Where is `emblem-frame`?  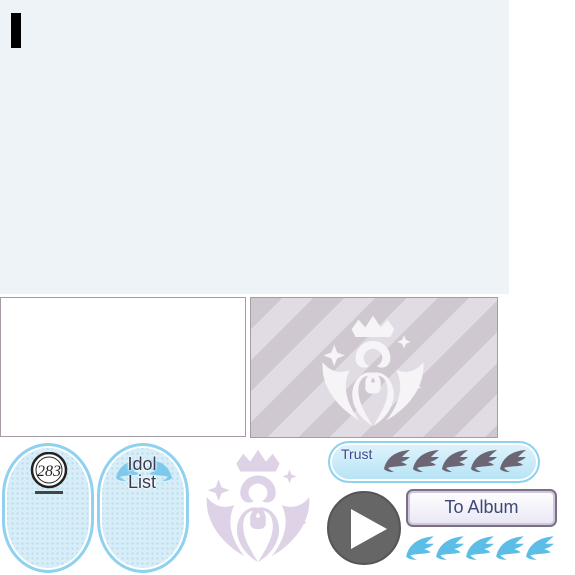
emblem-frame is located at coordinates (374, 367).